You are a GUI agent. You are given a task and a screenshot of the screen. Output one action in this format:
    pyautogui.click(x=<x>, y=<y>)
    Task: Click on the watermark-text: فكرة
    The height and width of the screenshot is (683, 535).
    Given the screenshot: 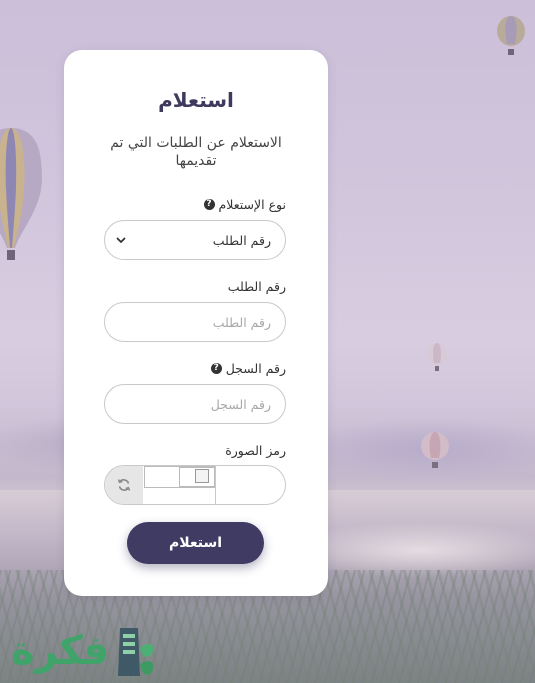 What is the action you would take?
    pyautogui.click(x=60, y=651)
    